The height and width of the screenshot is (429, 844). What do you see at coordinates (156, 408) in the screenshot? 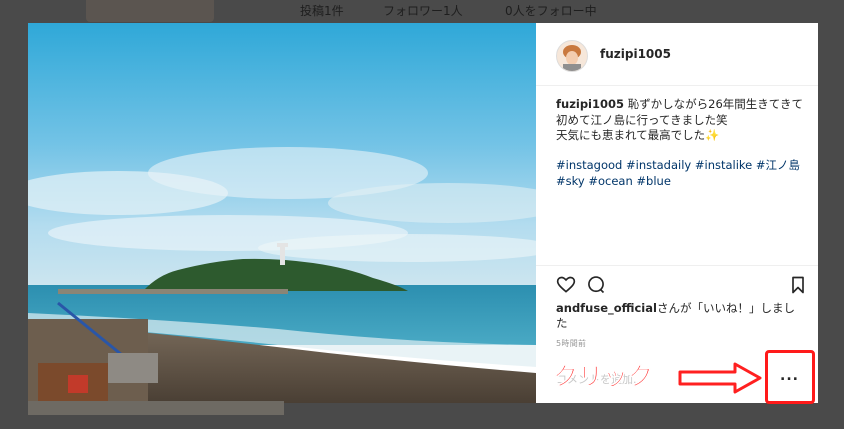
I see `photo-strip` at bounding box center [156, 408].